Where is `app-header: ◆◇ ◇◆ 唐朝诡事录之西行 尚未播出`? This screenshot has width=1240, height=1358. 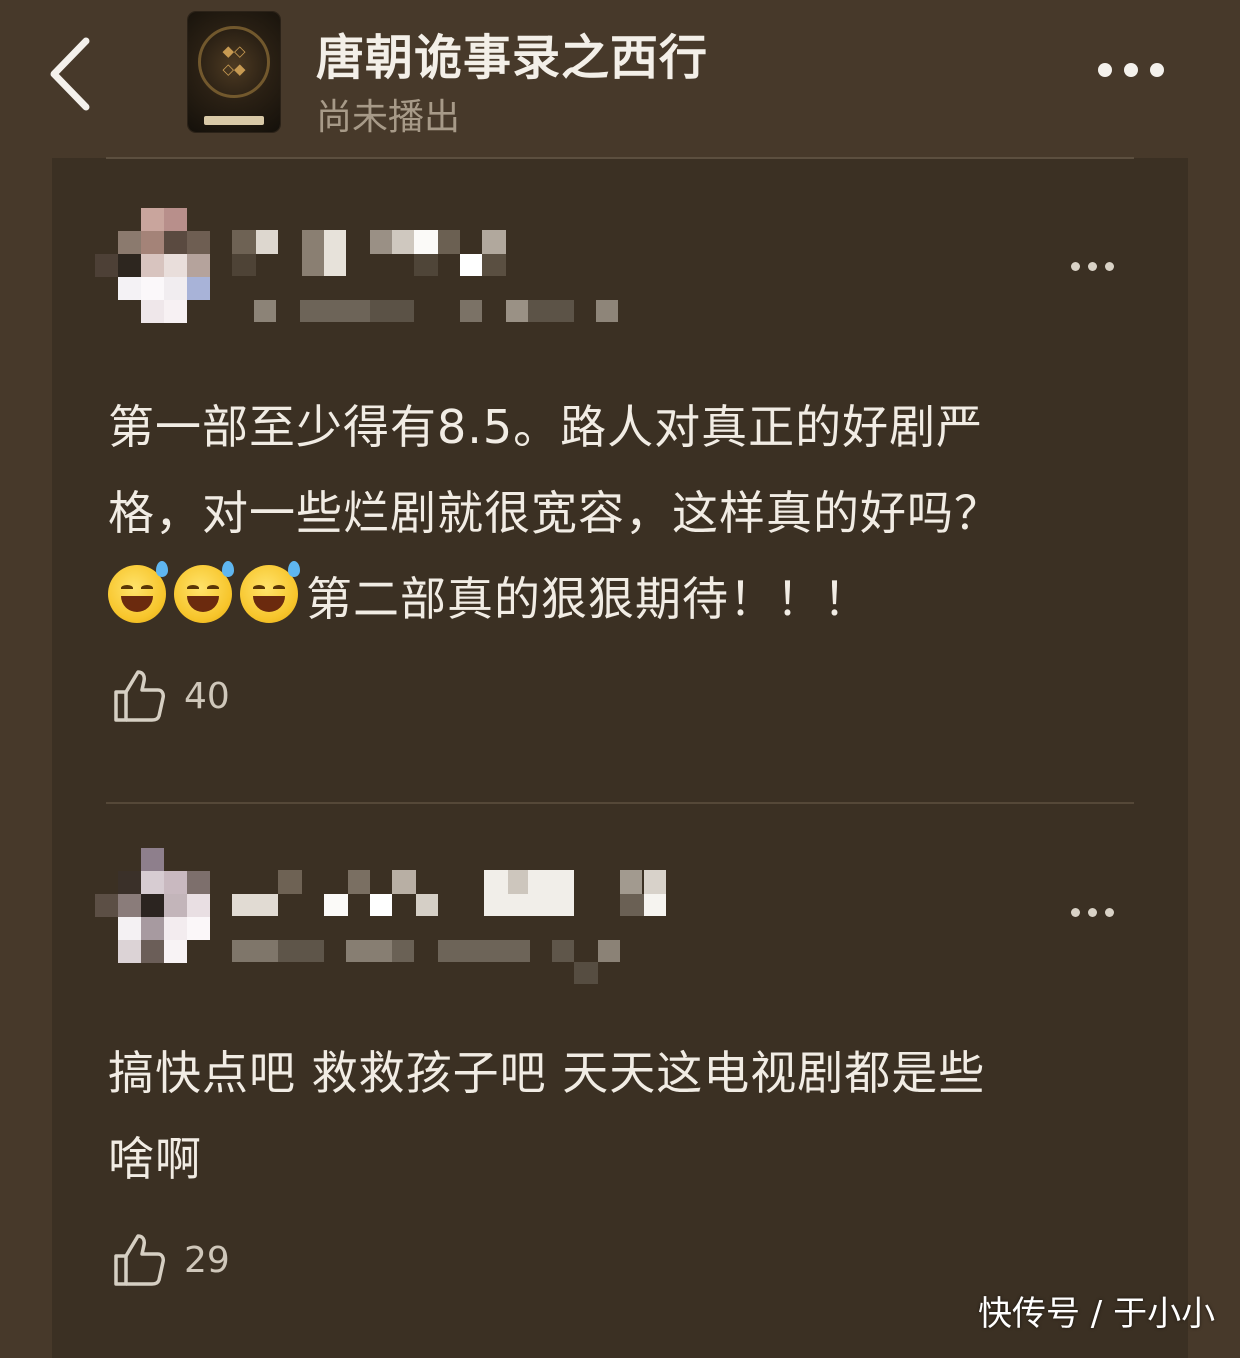
app-header: ◆◇ ◇◆ 唐朝诡事录之西行 尚未播出 is located at coordinates (620, 79).